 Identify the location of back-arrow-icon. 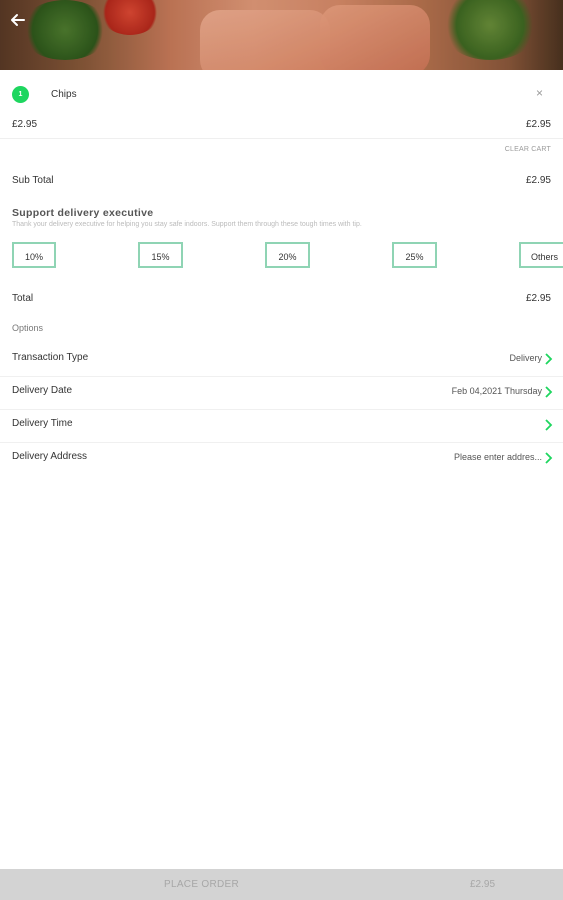
(18, 20).